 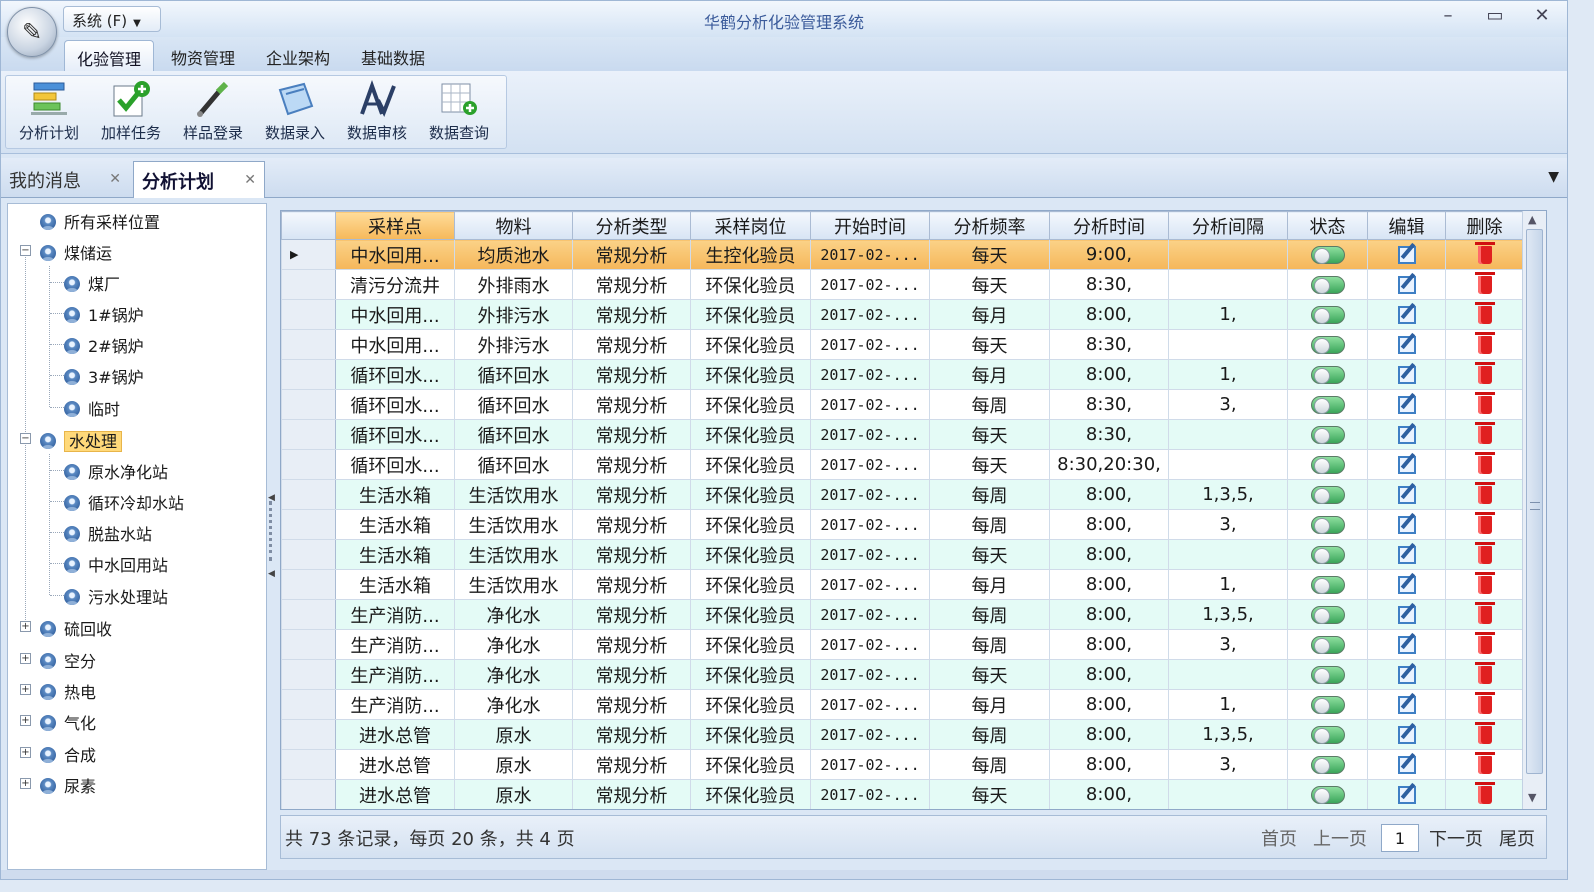 What do you see at coordinates (377, 114) in the screenshot?
I see `data-review-button: 数据审核` at bounding box center [377, 114].